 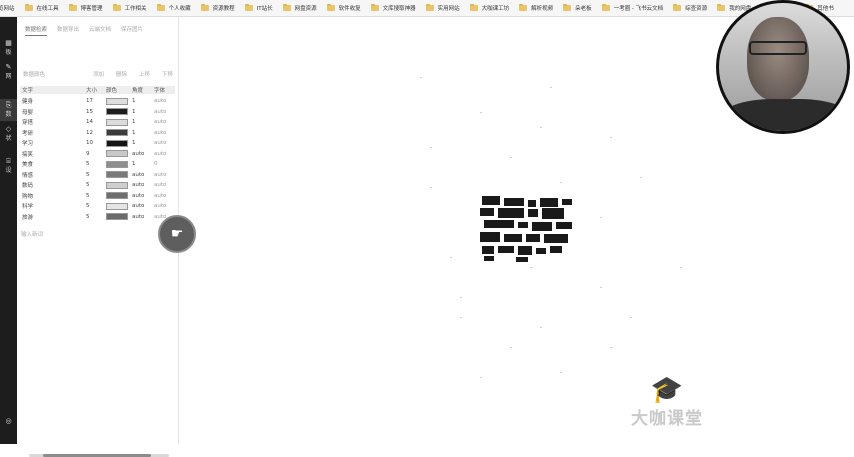 I want to click on tab-2: 云端文档, so click(x=100, y=29).